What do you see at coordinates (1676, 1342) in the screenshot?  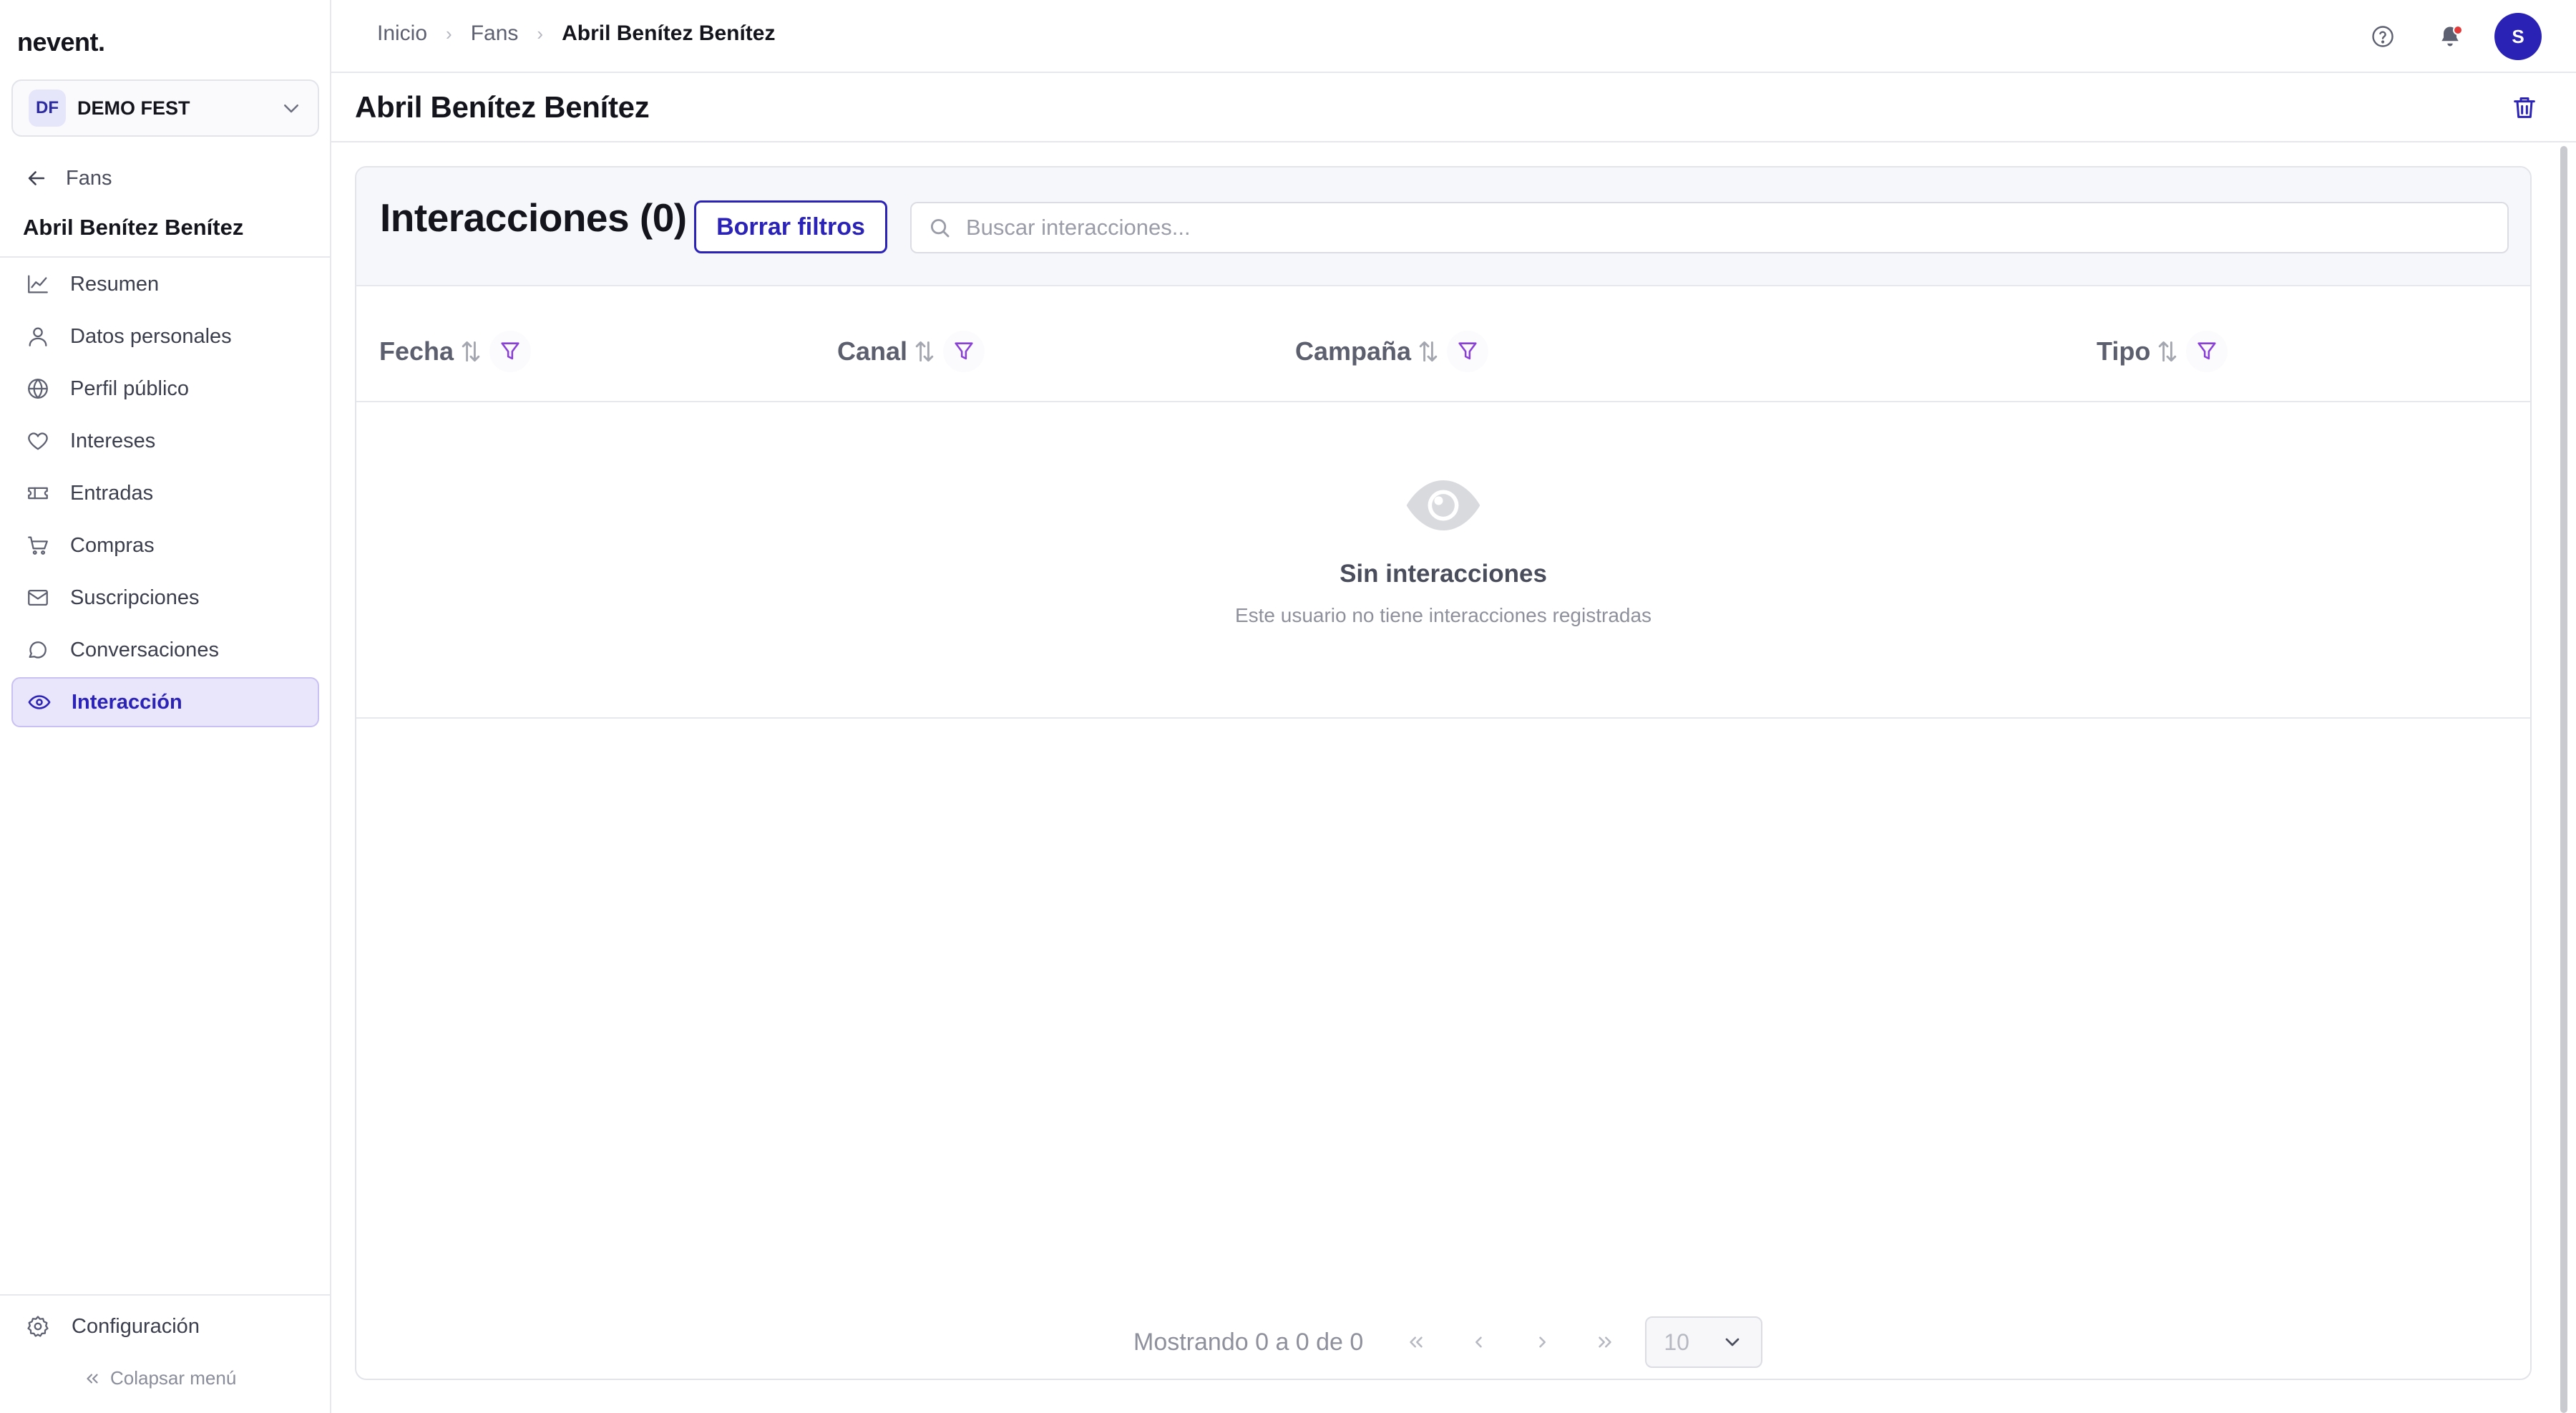 I see `rows-per-page-value: 10` at bounding box center [1676, 1342].